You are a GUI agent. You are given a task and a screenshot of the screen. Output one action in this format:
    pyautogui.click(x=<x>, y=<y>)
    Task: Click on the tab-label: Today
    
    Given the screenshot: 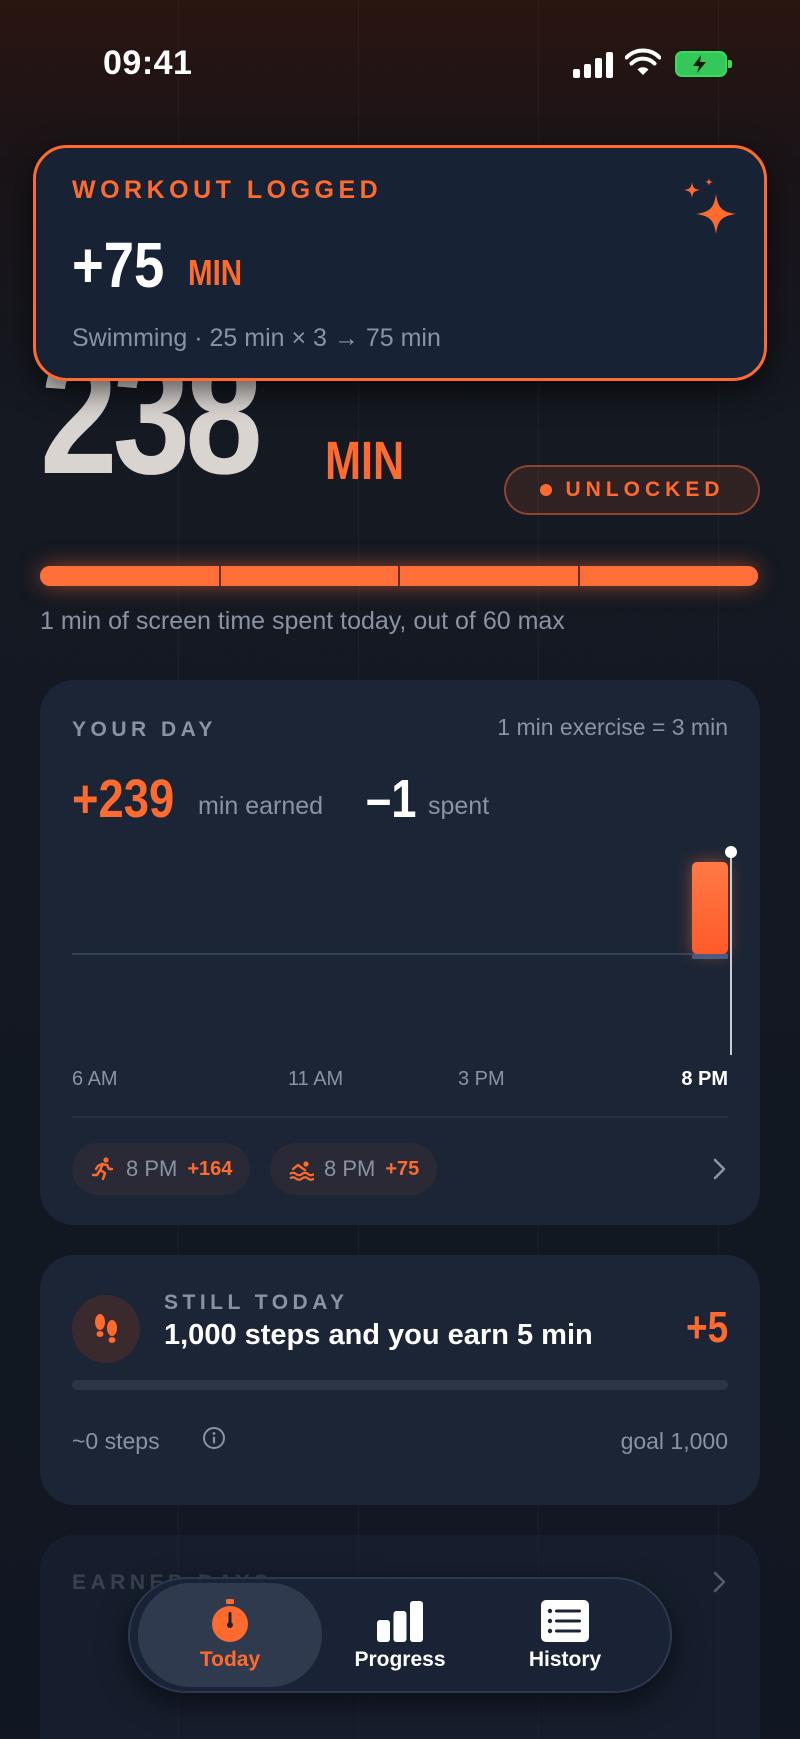 What is the action you would take?
    pyautogui.click(x=230, y=1659)
    